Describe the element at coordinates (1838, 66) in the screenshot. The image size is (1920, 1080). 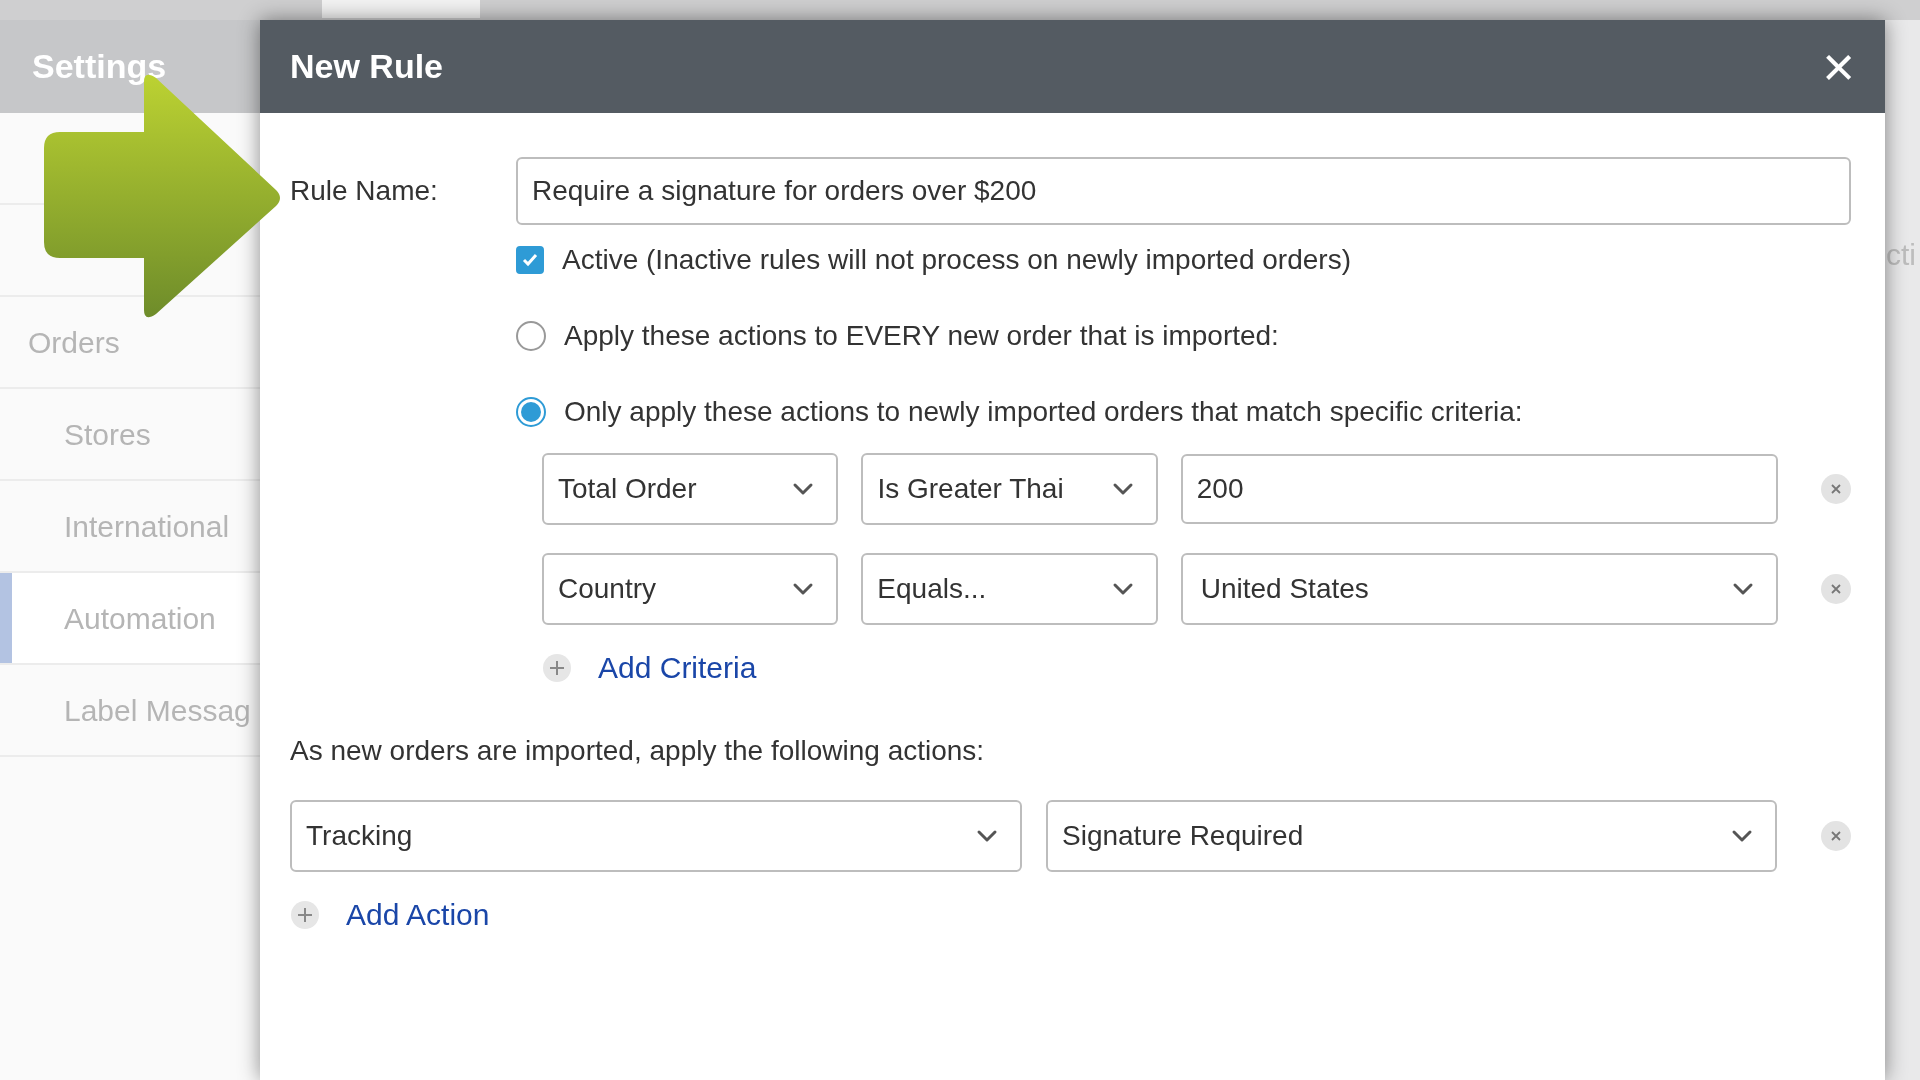
I see `close-button: ×` at that location.